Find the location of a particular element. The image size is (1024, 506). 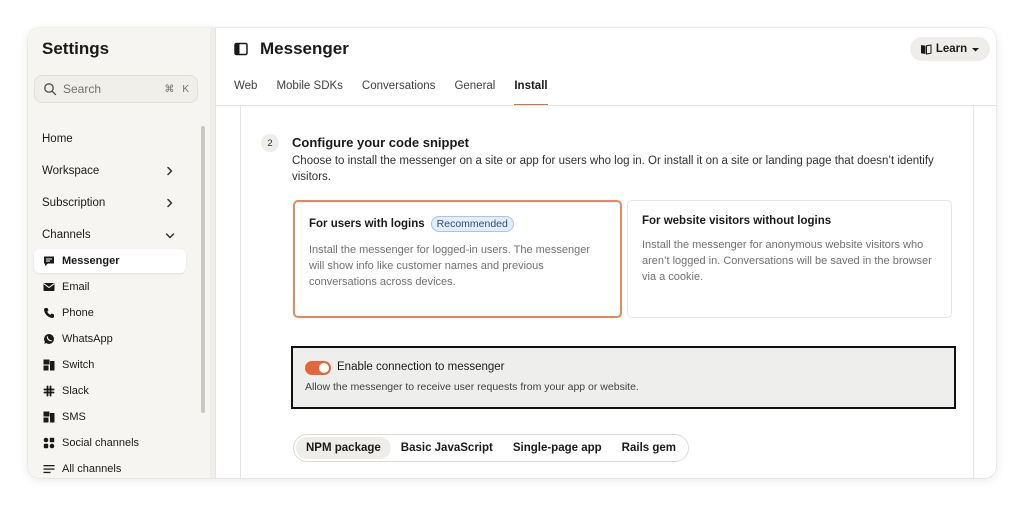

page-title: Messenger is located at coordinates (304, 48).